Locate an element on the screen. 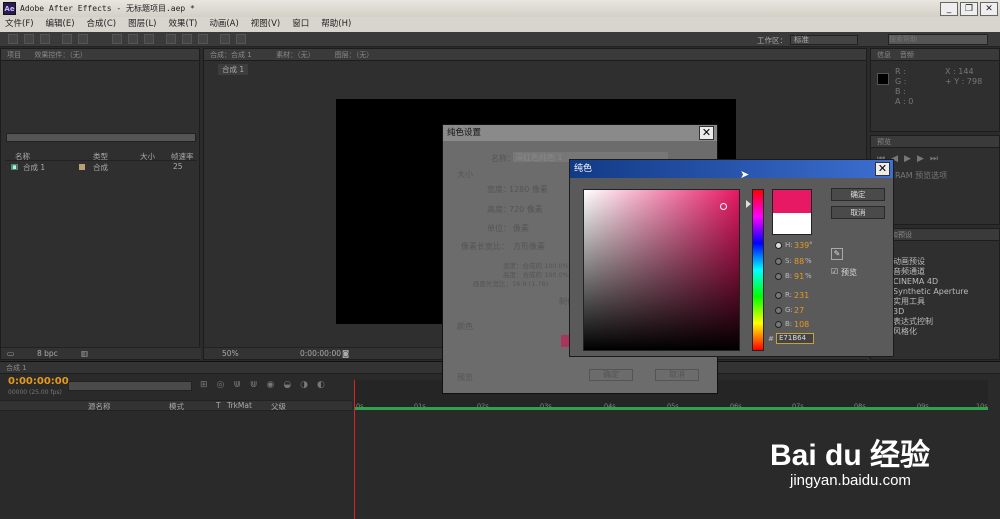 The image size is (1000, 519). effects-item: 实用工具 is located at coordinates (930, 302).